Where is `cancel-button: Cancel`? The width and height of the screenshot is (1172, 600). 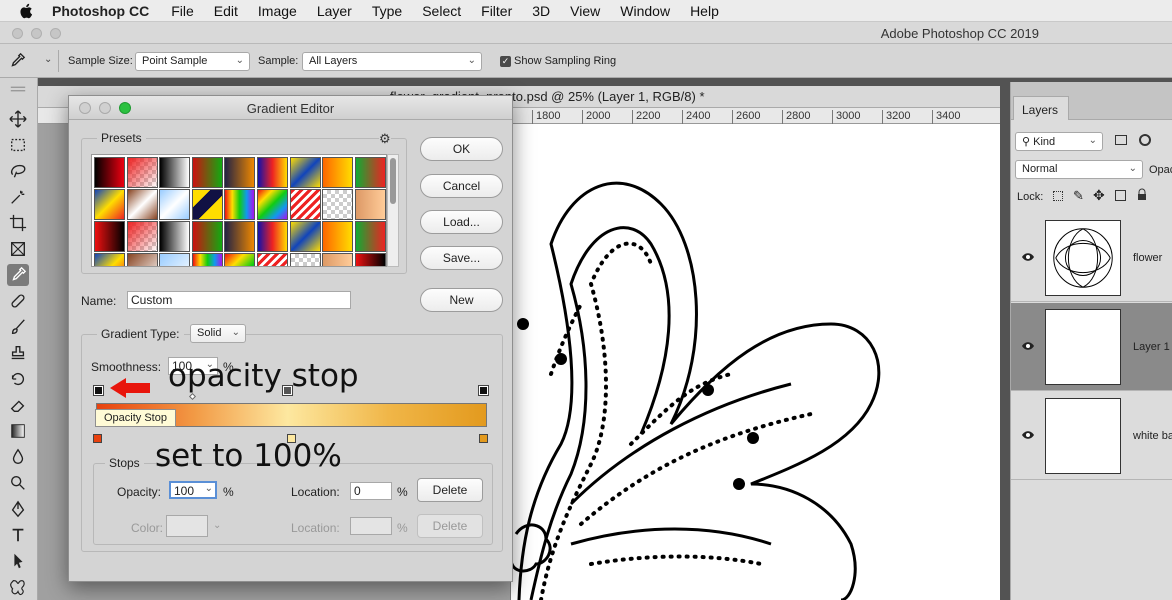
cancel-button: Cancel is located at coordinates (461, 186).